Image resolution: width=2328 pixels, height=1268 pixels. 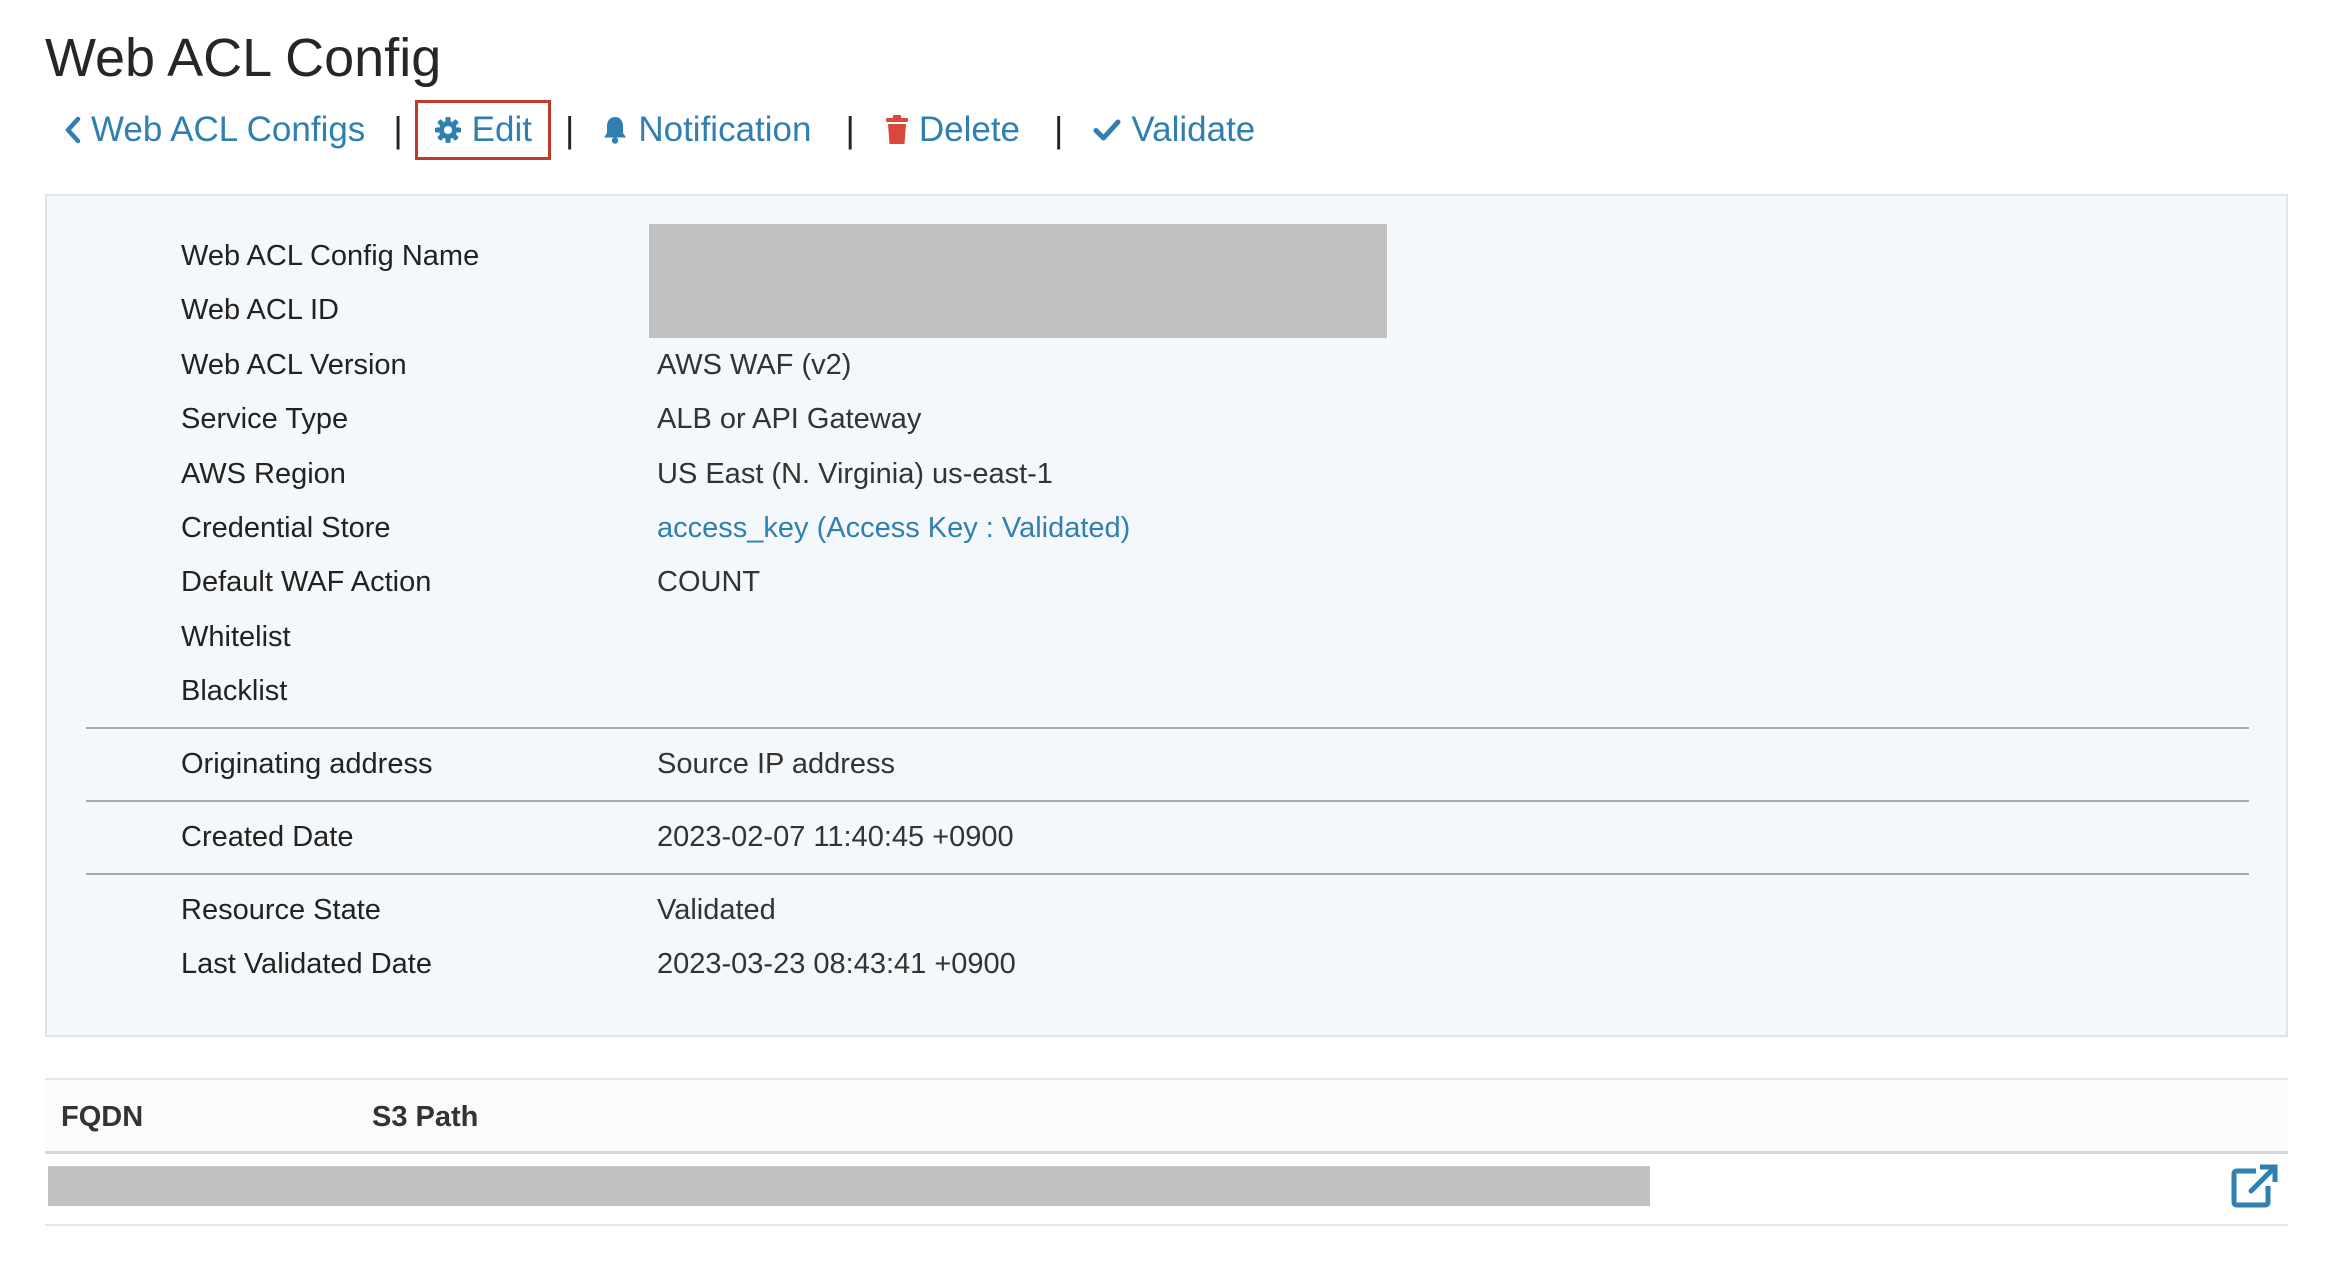 I want to click on trash-icon, so click(x=897, y=130).